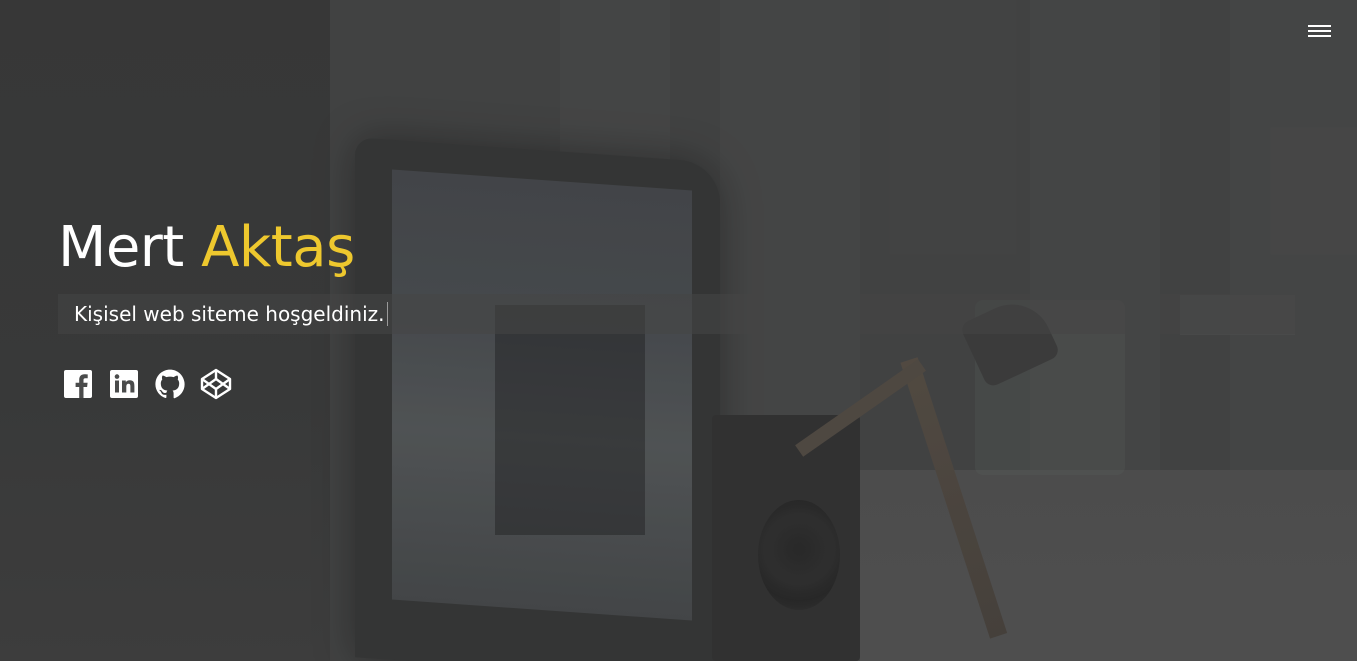 This screenshot has width=1357, height=661. Describe the element at coordinates (1319, 31) in the screenshot. I see `hamburger-menu-icon` at that location.